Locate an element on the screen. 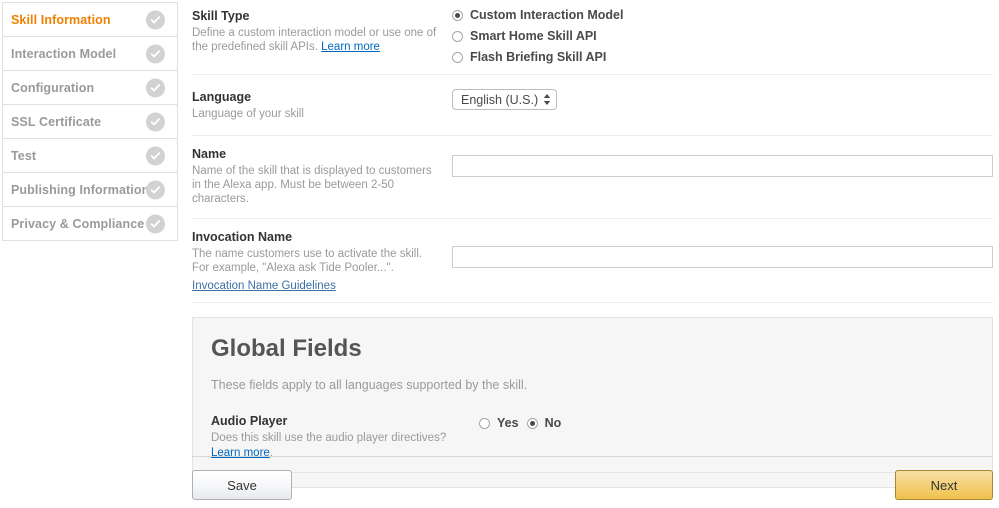  sidebar-item-interaction-model: Interaction Model is located at coordinates (90, 53).